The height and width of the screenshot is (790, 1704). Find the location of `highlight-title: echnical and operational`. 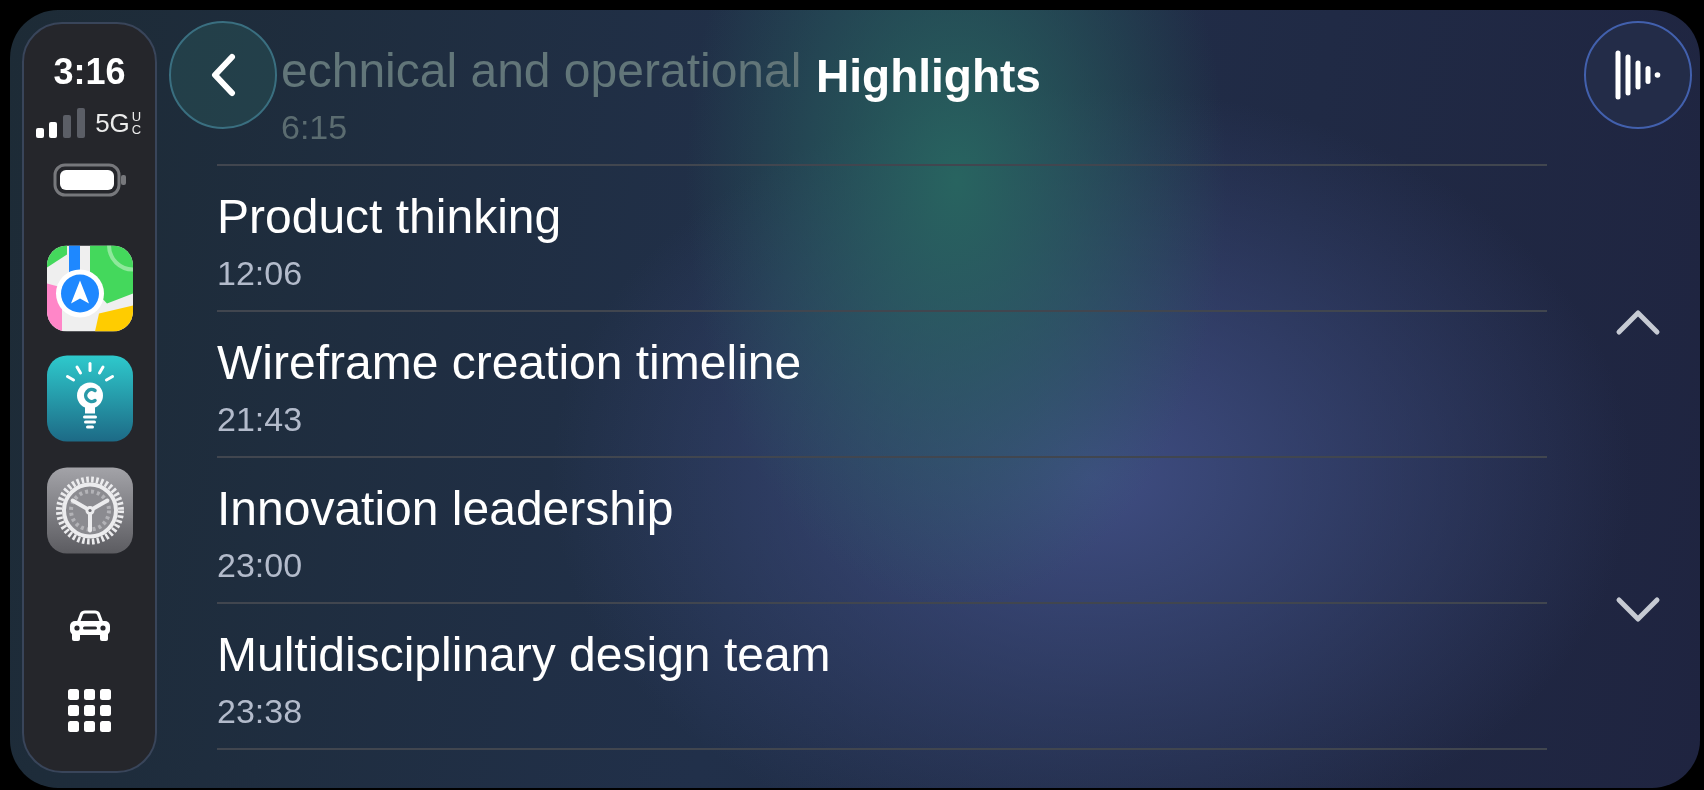

highlight-title: echnical and operational is located at coordinates (541, 71).